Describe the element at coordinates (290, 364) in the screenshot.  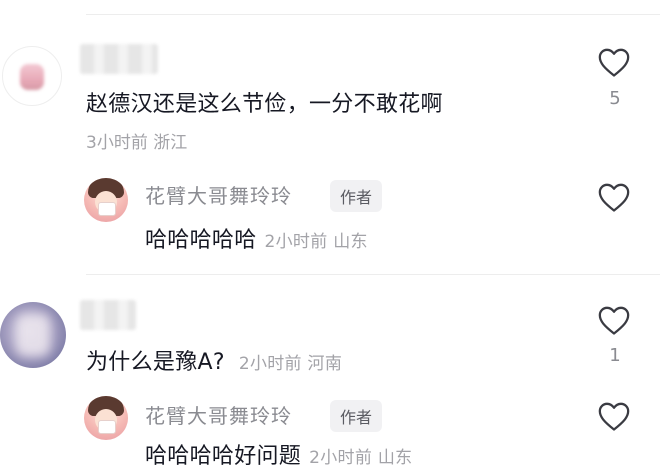
I see `comment-meta: 2小时前 河南` at that location.